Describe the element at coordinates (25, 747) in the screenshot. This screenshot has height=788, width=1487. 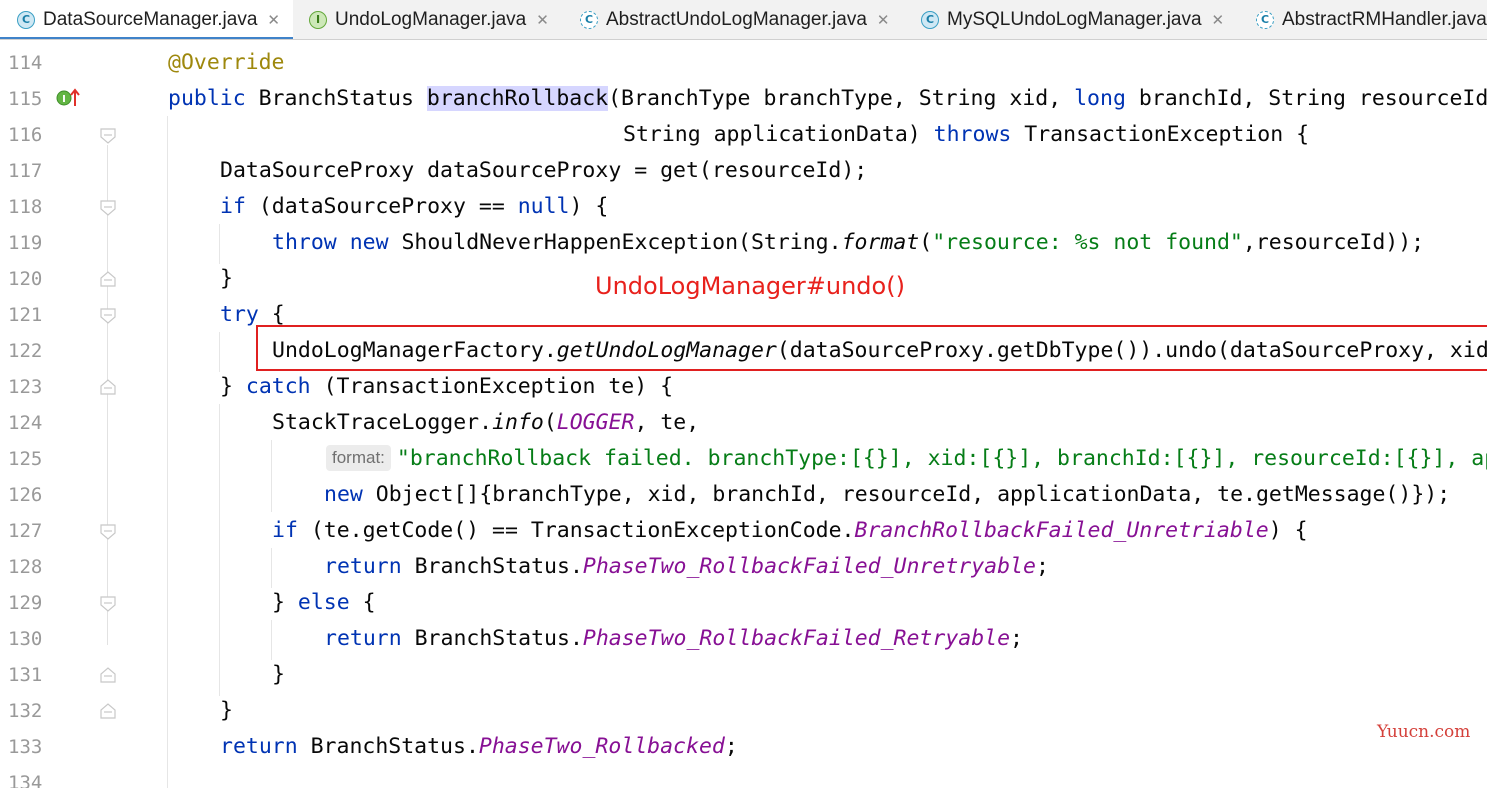
I see `line-number: 133` at that location.